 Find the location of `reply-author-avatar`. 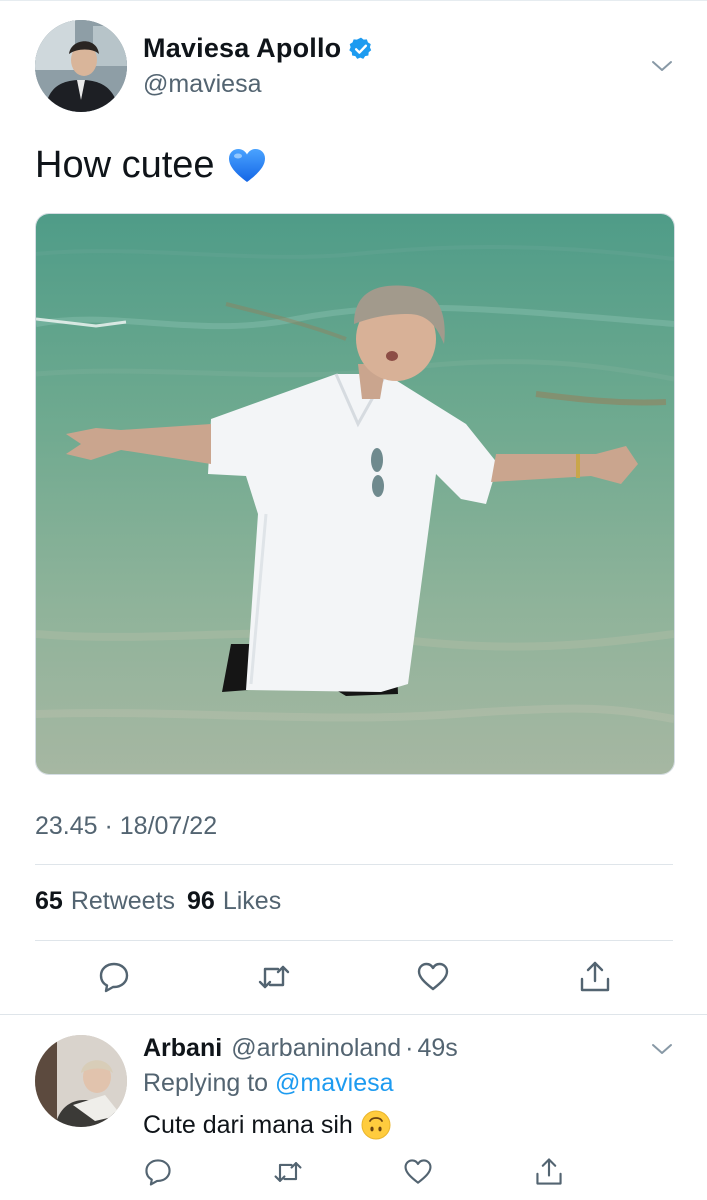

reply-author-avatar is located at coordinates (81, 1081).